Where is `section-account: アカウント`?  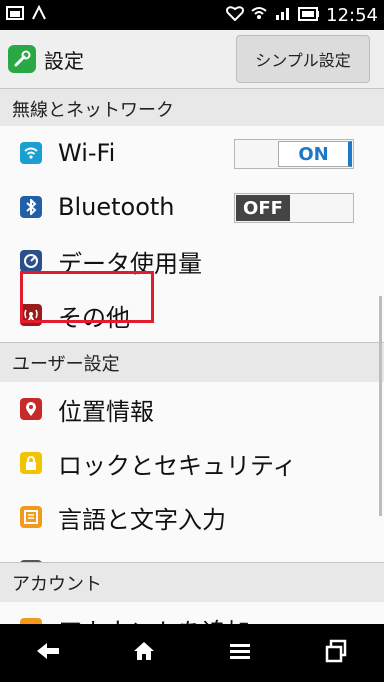
section-account: アカウント is located at coordinates (192, 583).